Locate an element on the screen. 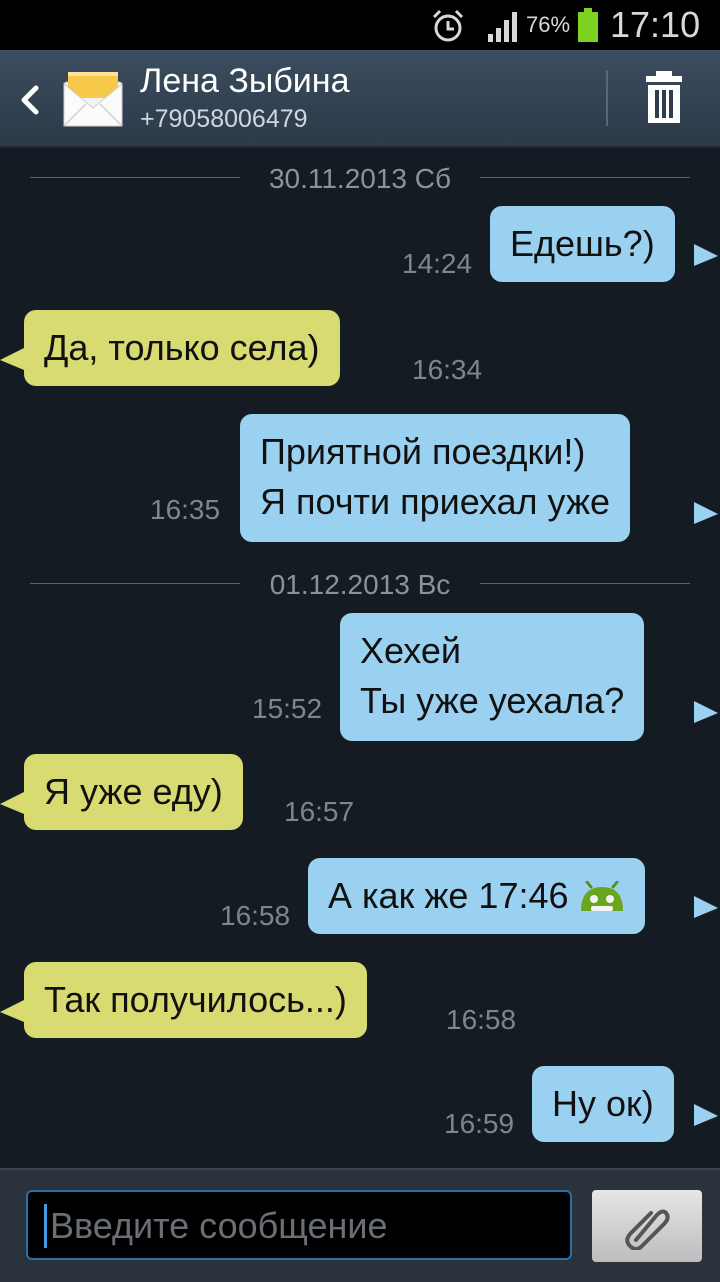 Image resolution: width=720 pixels, height=1282 pixels. paperclip-icon is located at coordinates (647, 1229).